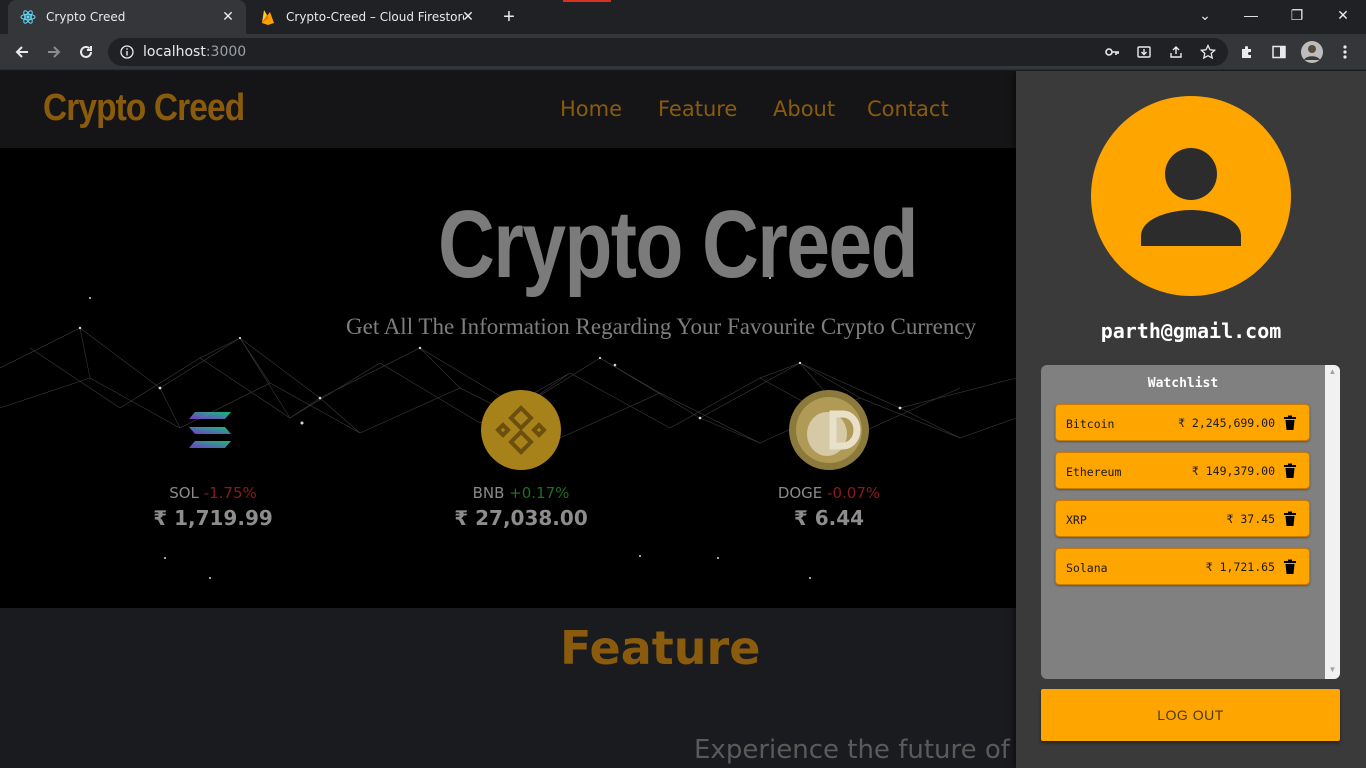  Describe the element at coordinates (1190, 715) in the screenshot. I see `logout-button: LOG OUT` at that location.